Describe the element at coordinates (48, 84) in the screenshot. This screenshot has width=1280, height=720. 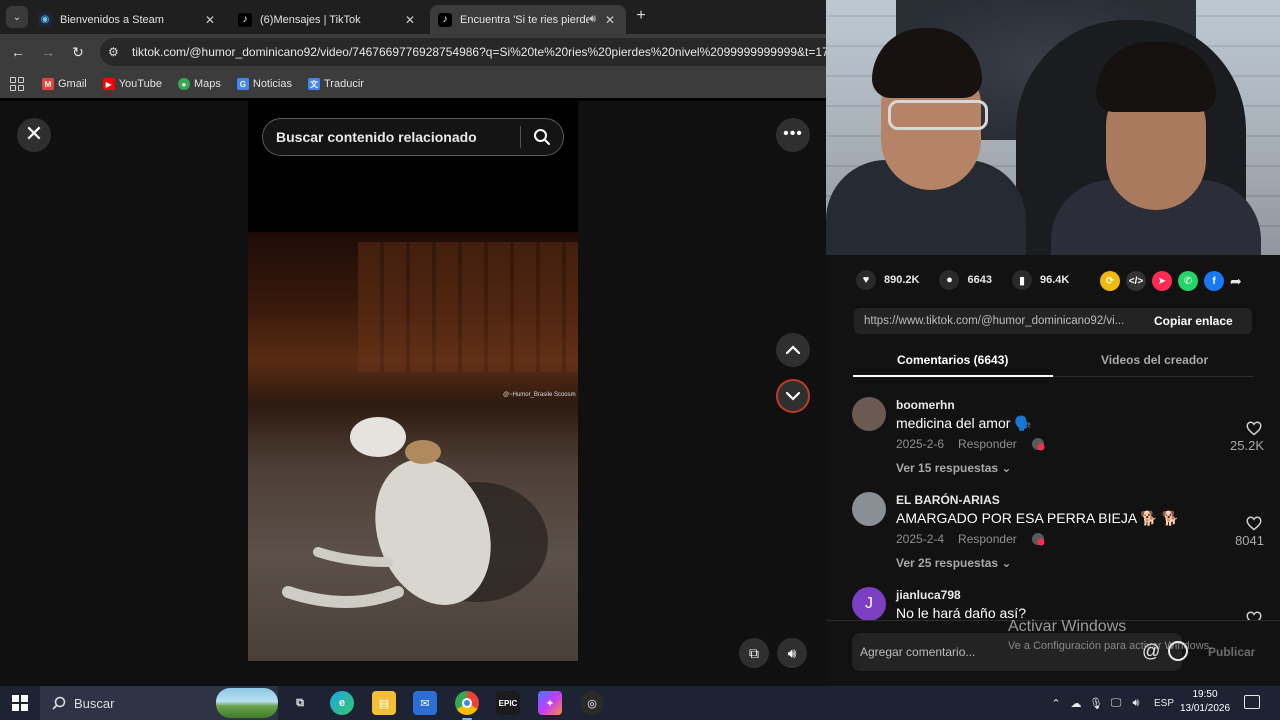
I see `gmail-icon: M` at that location.